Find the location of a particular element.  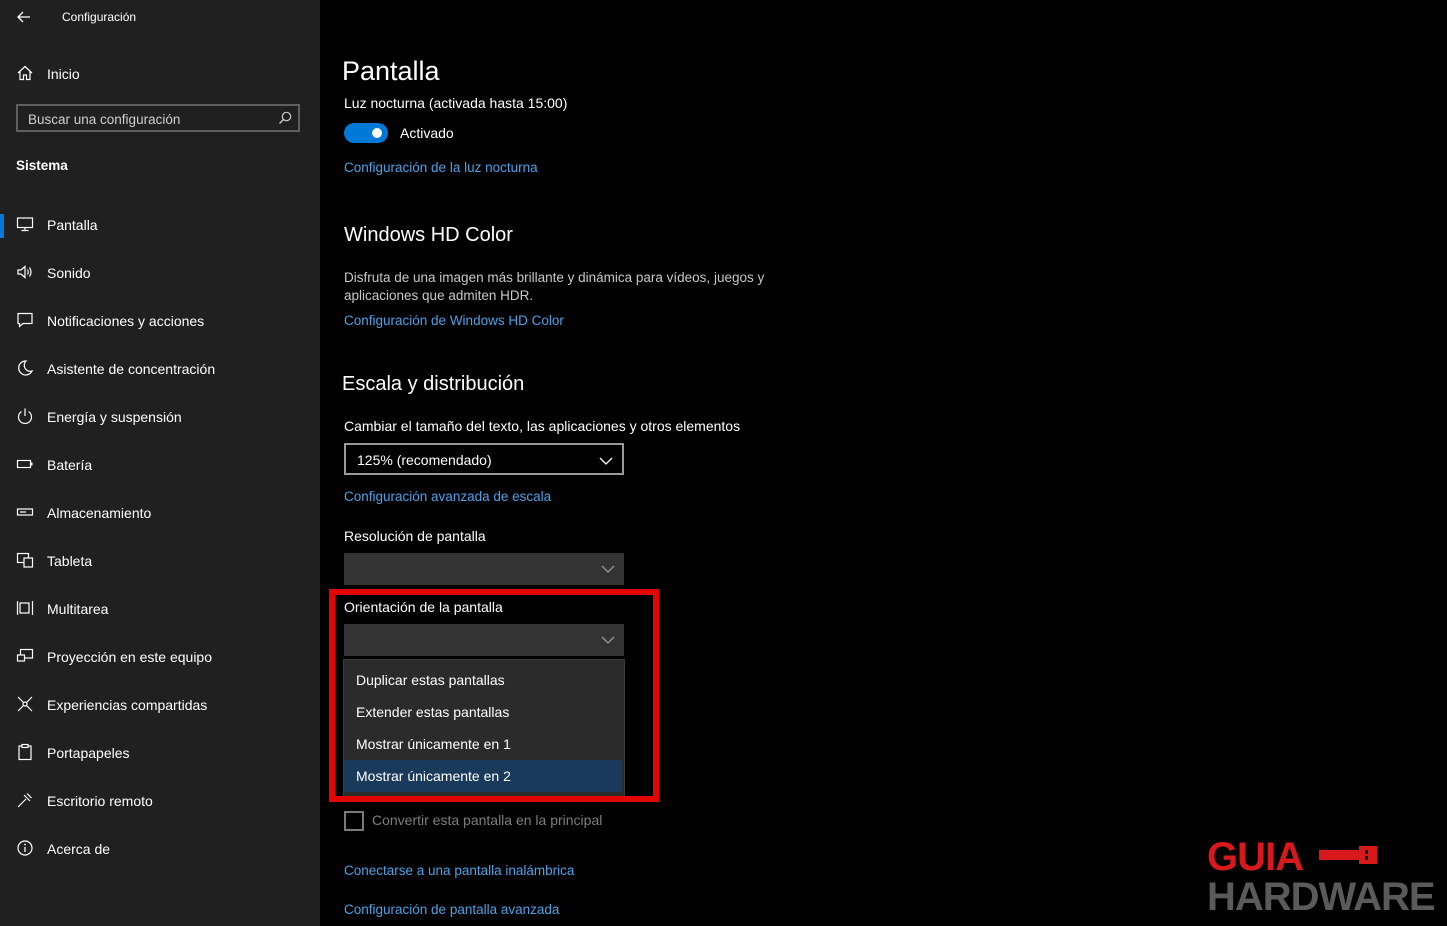

sidebar-item-label: Almacenamiento is located at coordinates (99, 513).